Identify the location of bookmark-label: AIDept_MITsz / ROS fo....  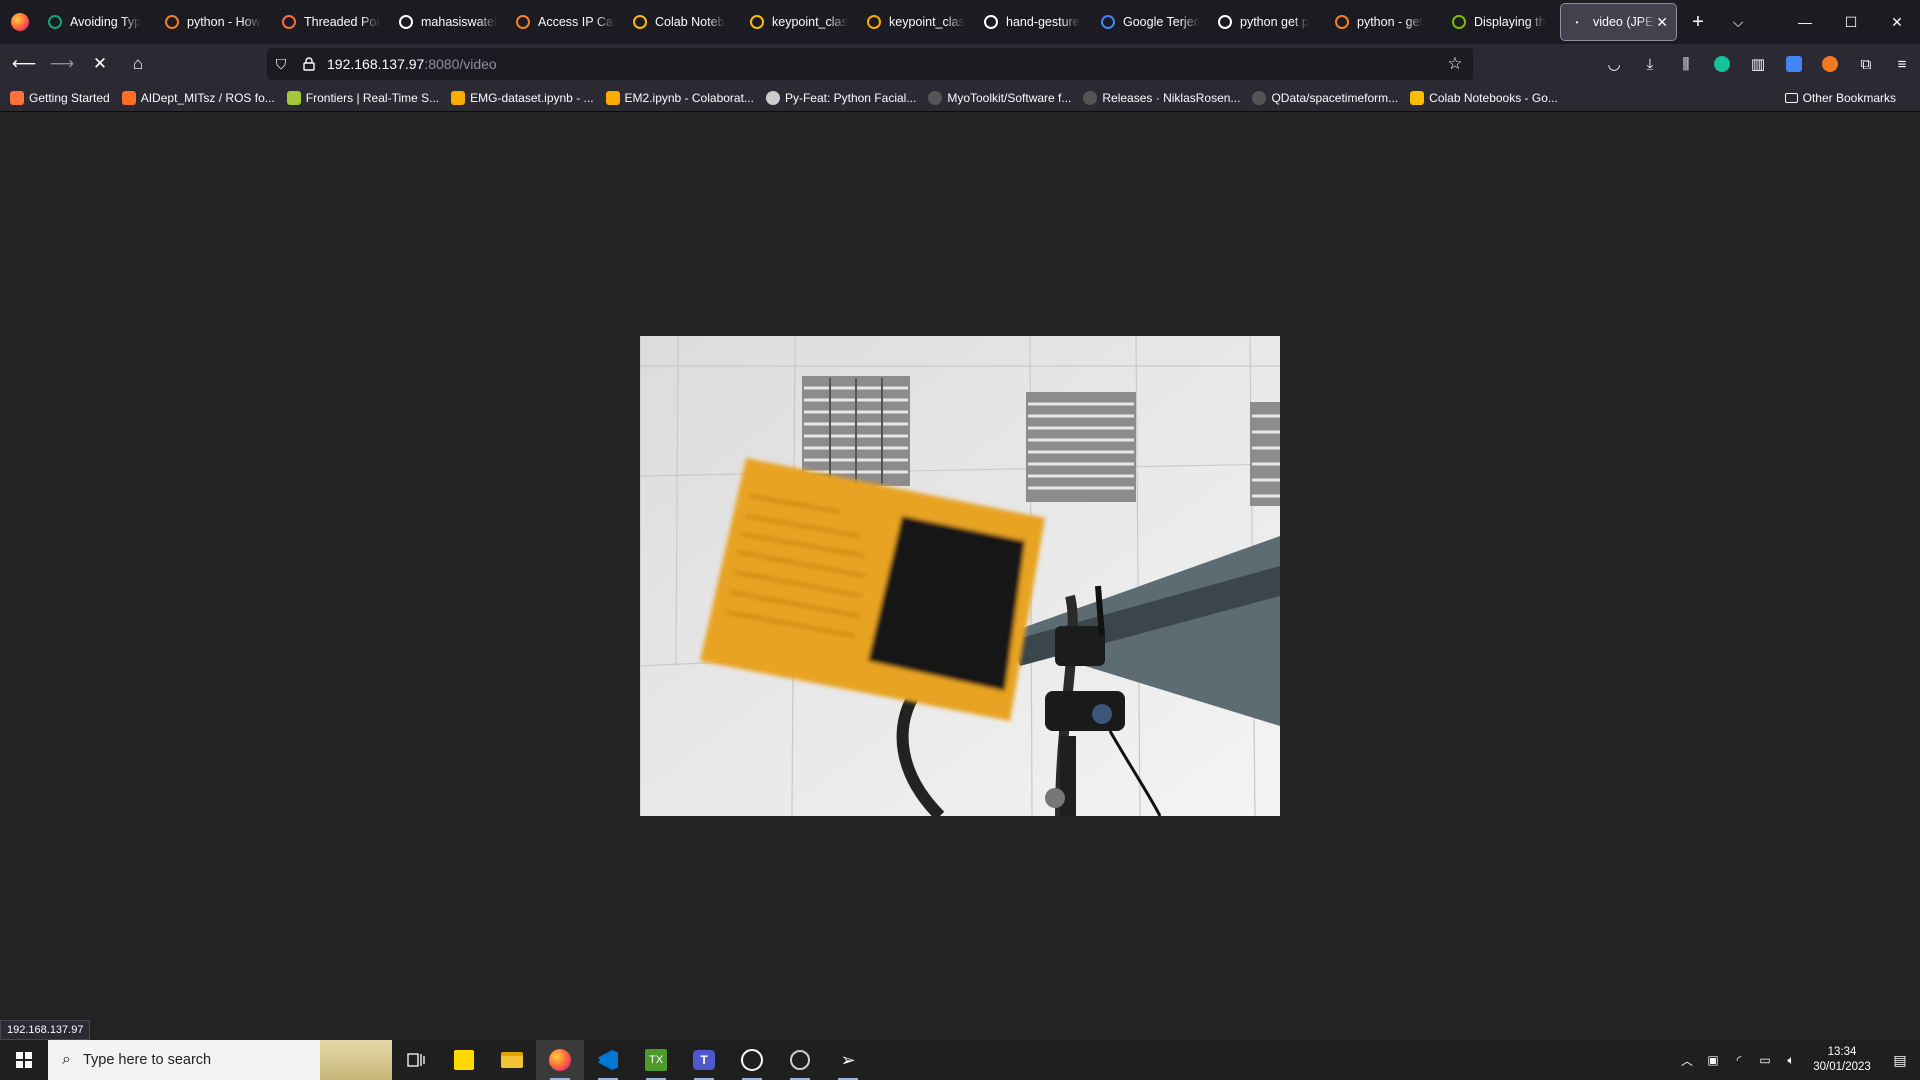
(207, 97).